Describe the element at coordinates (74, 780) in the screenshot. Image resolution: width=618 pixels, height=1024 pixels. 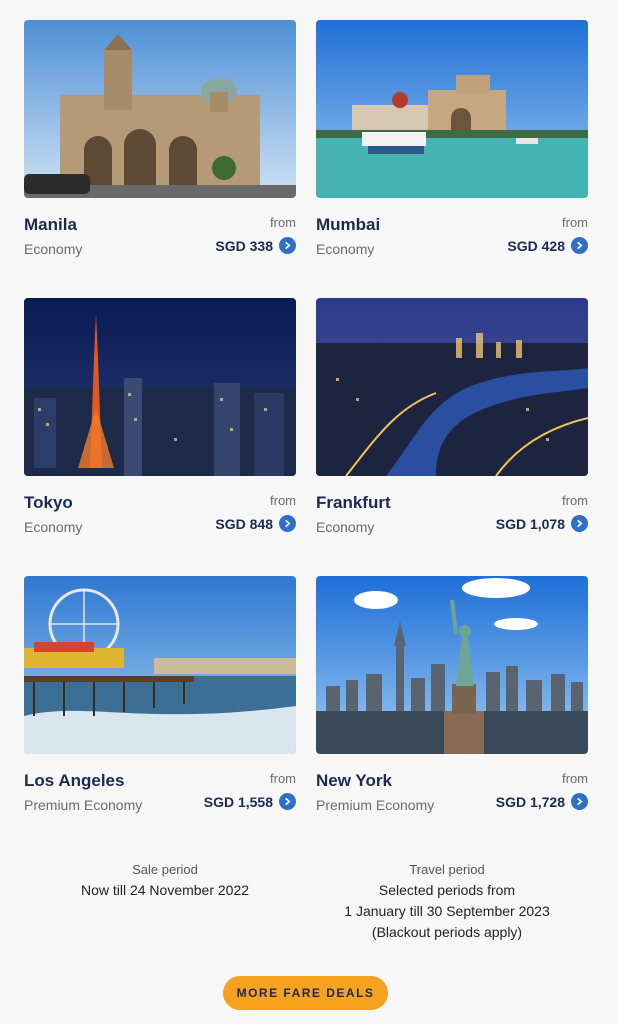
I see `city-name: Los Angeles` at that location.